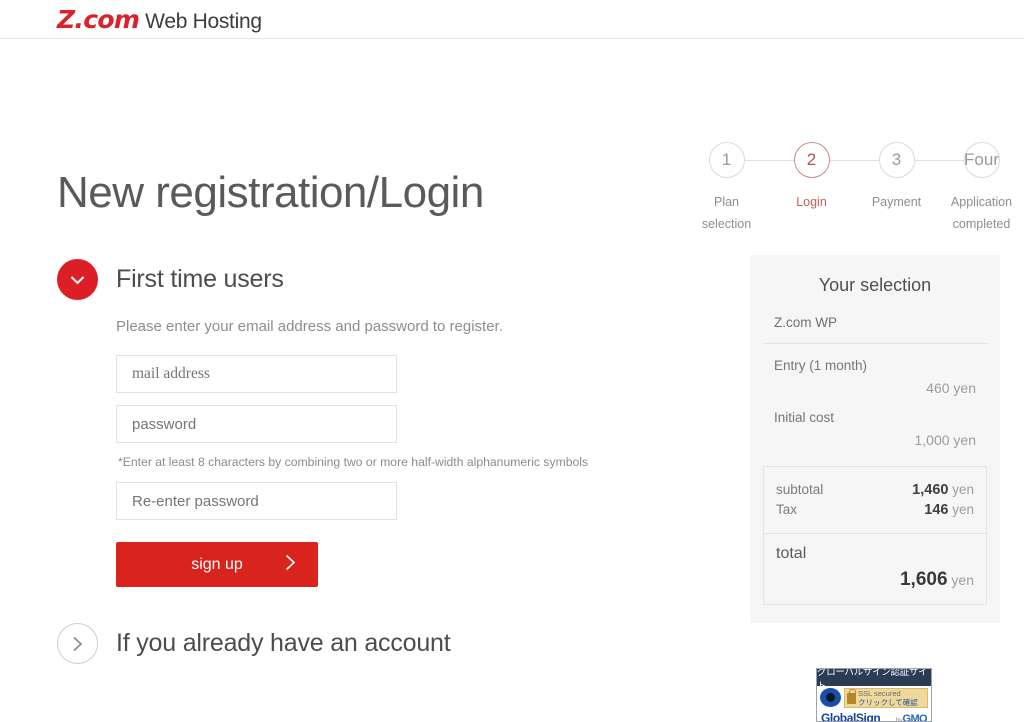 The width and height of the screenshot is (1024, 722). Describe the element at coordinates (875, 285) in the screenshot. I see `order-summary-title: Your selection` at that location.